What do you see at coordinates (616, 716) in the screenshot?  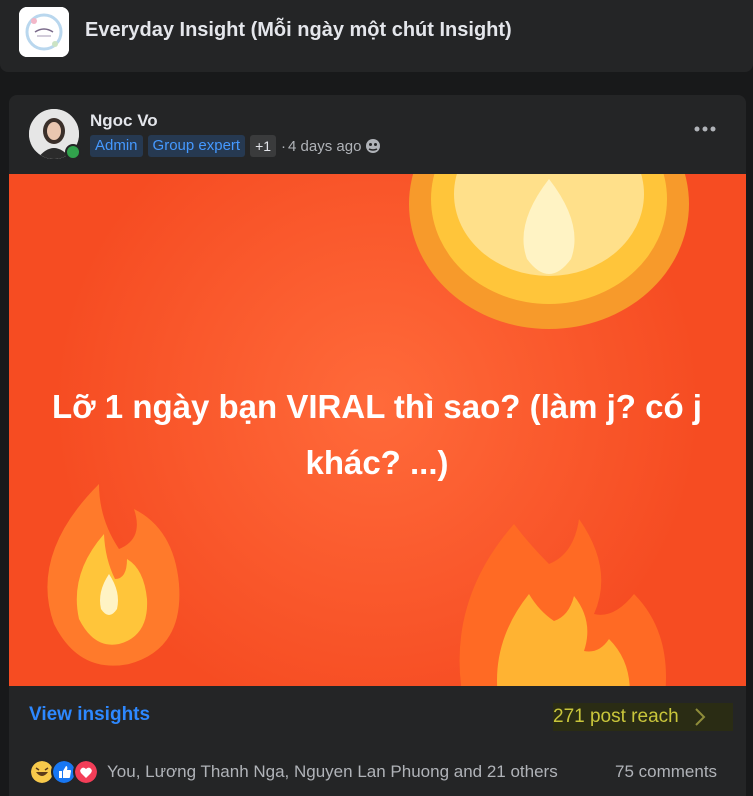 I see `post-reach-label: 271 post reach` at bounding box center [616, 716].